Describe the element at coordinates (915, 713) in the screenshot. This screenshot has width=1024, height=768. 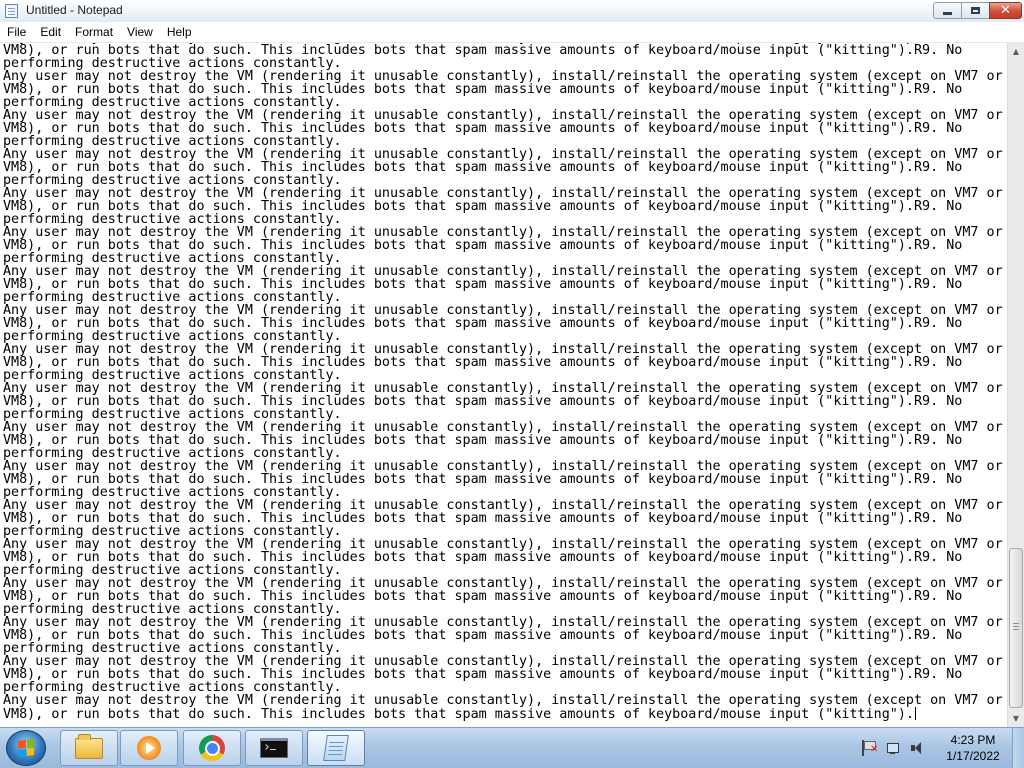
I see `text-caret` at that location.